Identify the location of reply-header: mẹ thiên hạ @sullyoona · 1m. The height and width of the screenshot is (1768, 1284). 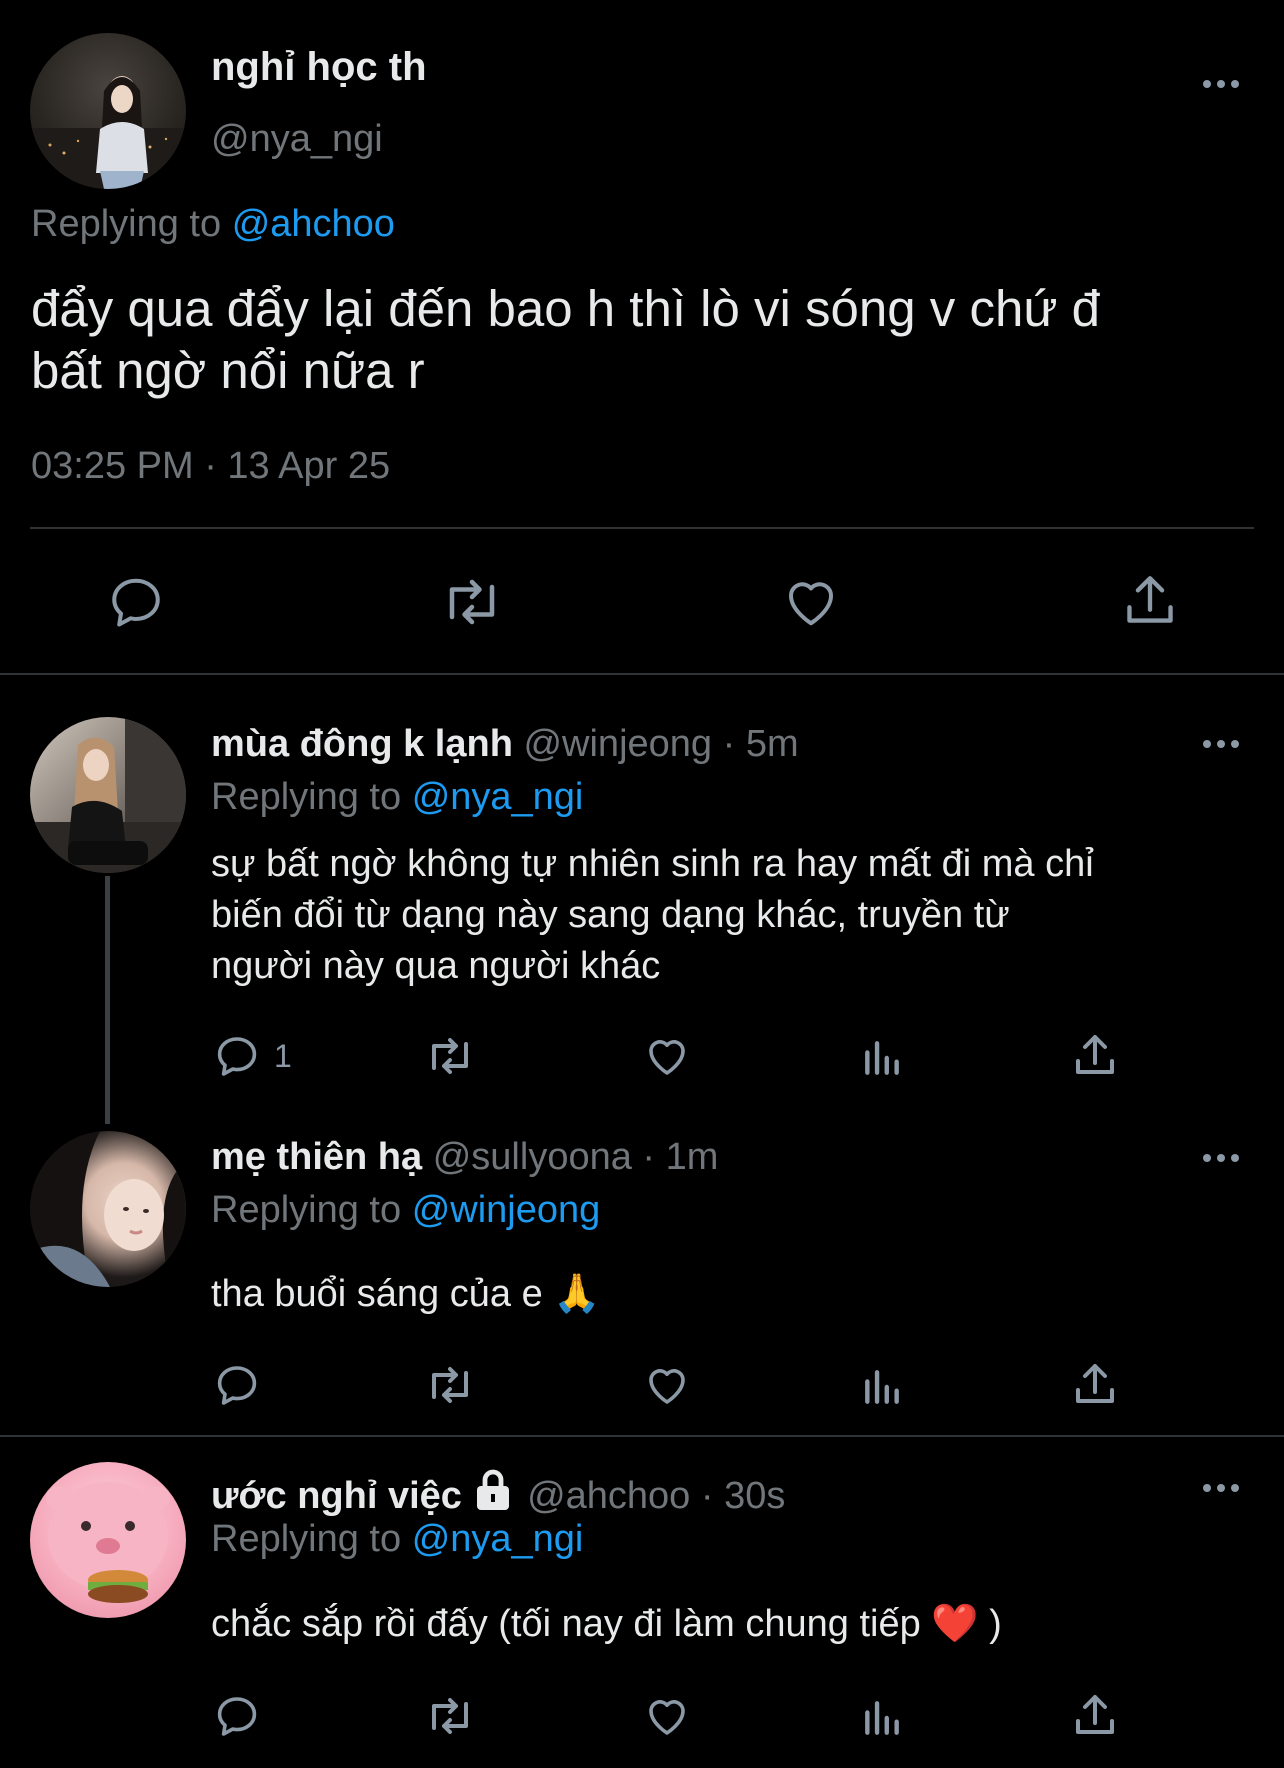
(464, 1157).